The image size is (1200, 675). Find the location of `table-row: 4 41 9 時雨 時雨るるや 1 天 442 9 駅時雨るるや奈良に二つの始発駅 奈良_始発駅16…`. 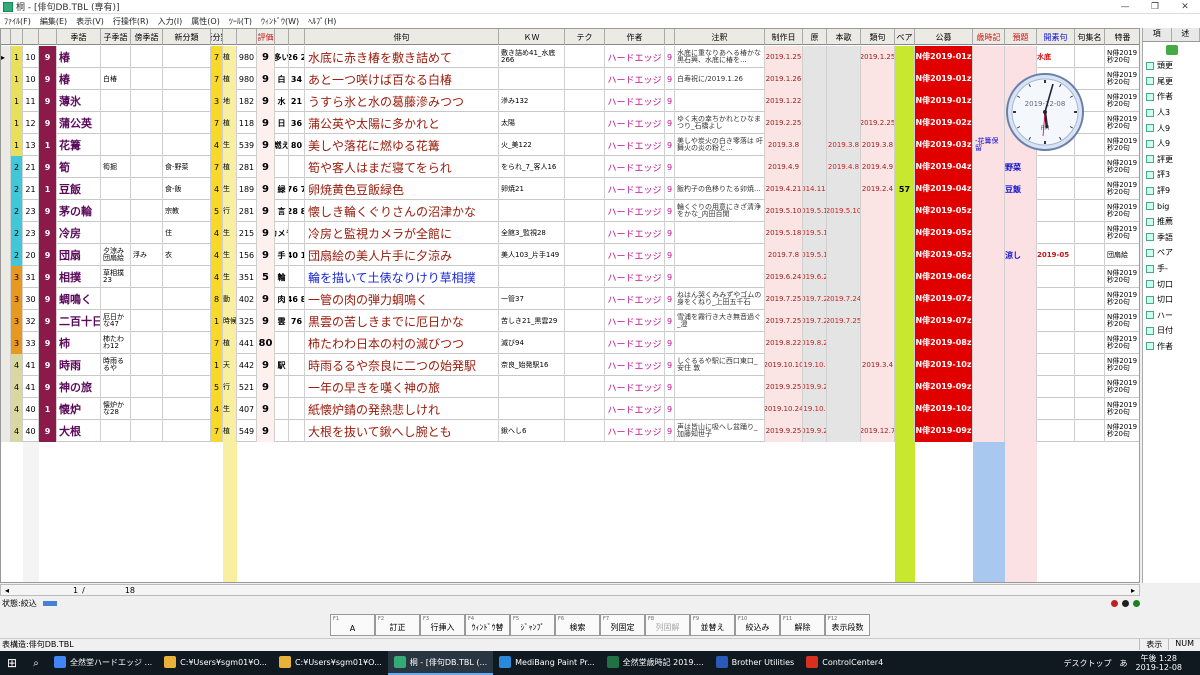

table-row: 4 41 9 時雨 時雨るるや 1 天 442 9 駅時雨るるや奈良に二つの始発駅 奈良_始発駅16… is located at coordinates (570, 365).